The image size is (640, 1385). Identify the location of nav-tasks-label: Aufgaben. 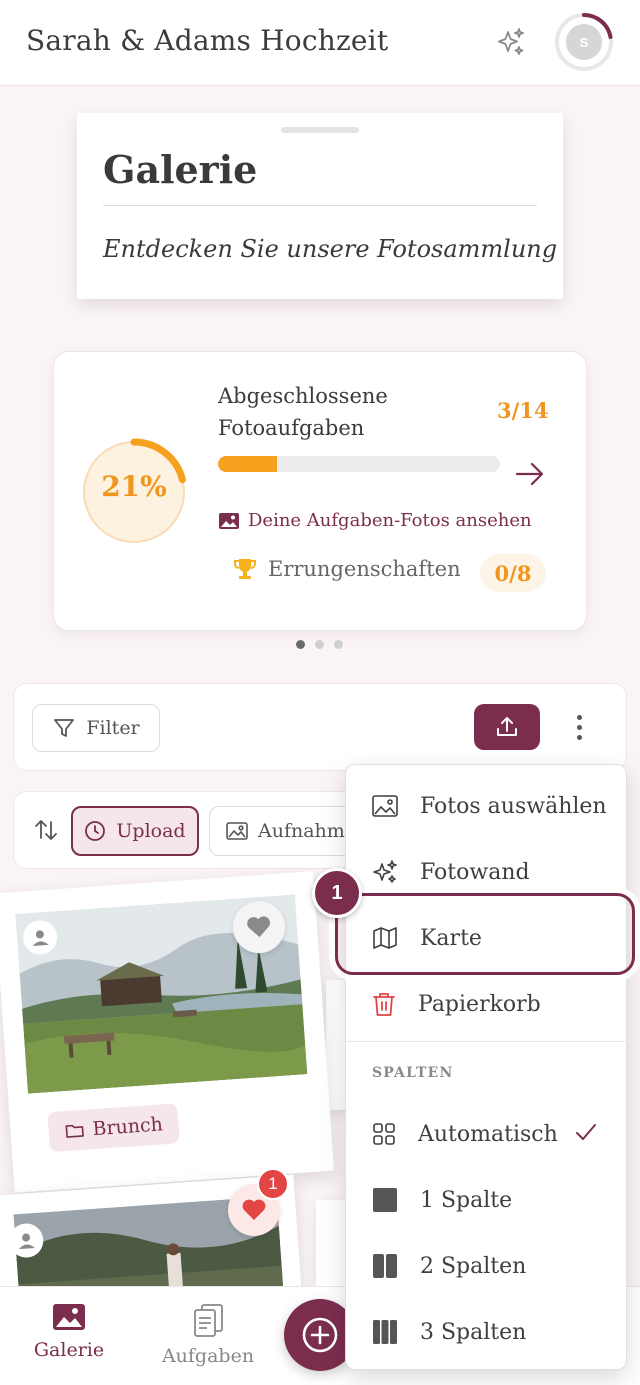
(208, 1356).